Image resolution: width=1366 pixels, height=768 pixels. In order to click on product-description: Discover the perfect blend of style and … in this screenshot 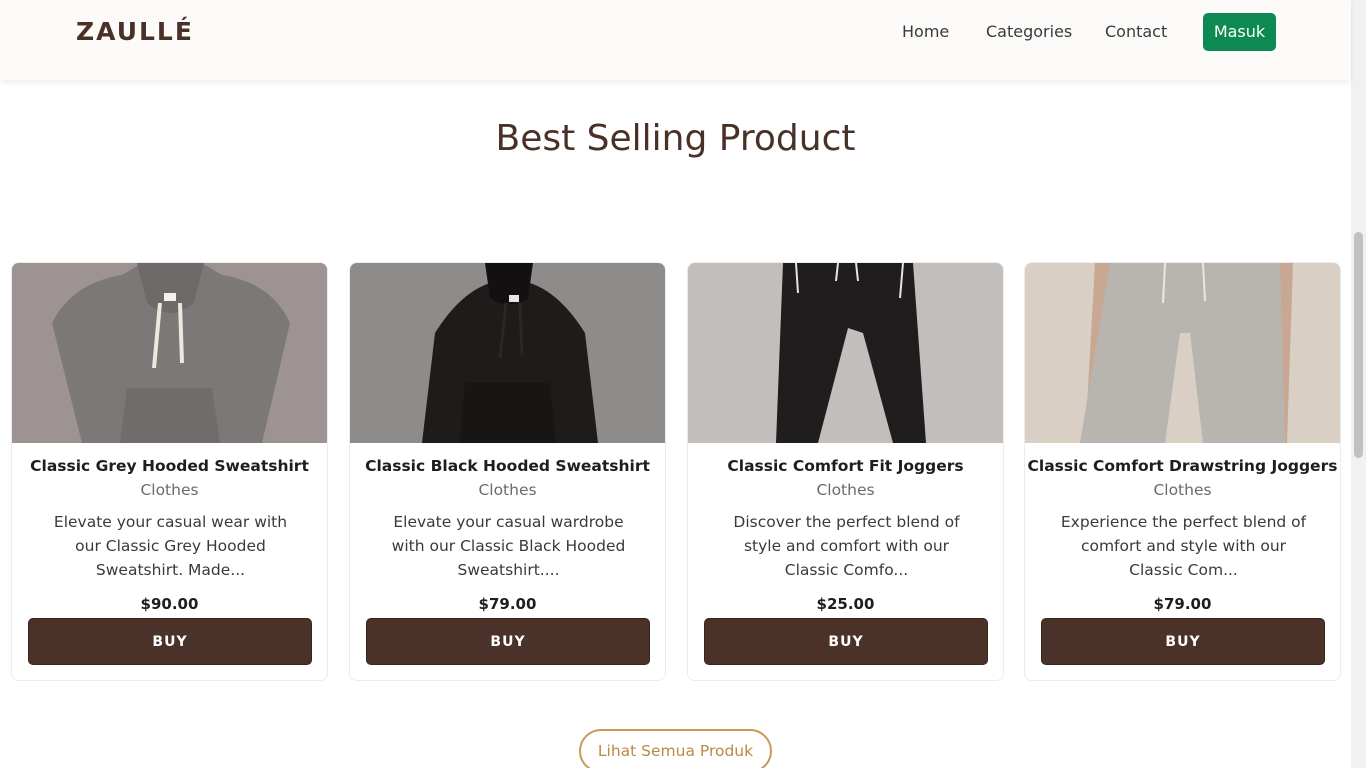, I will do `click(846, 546)`.